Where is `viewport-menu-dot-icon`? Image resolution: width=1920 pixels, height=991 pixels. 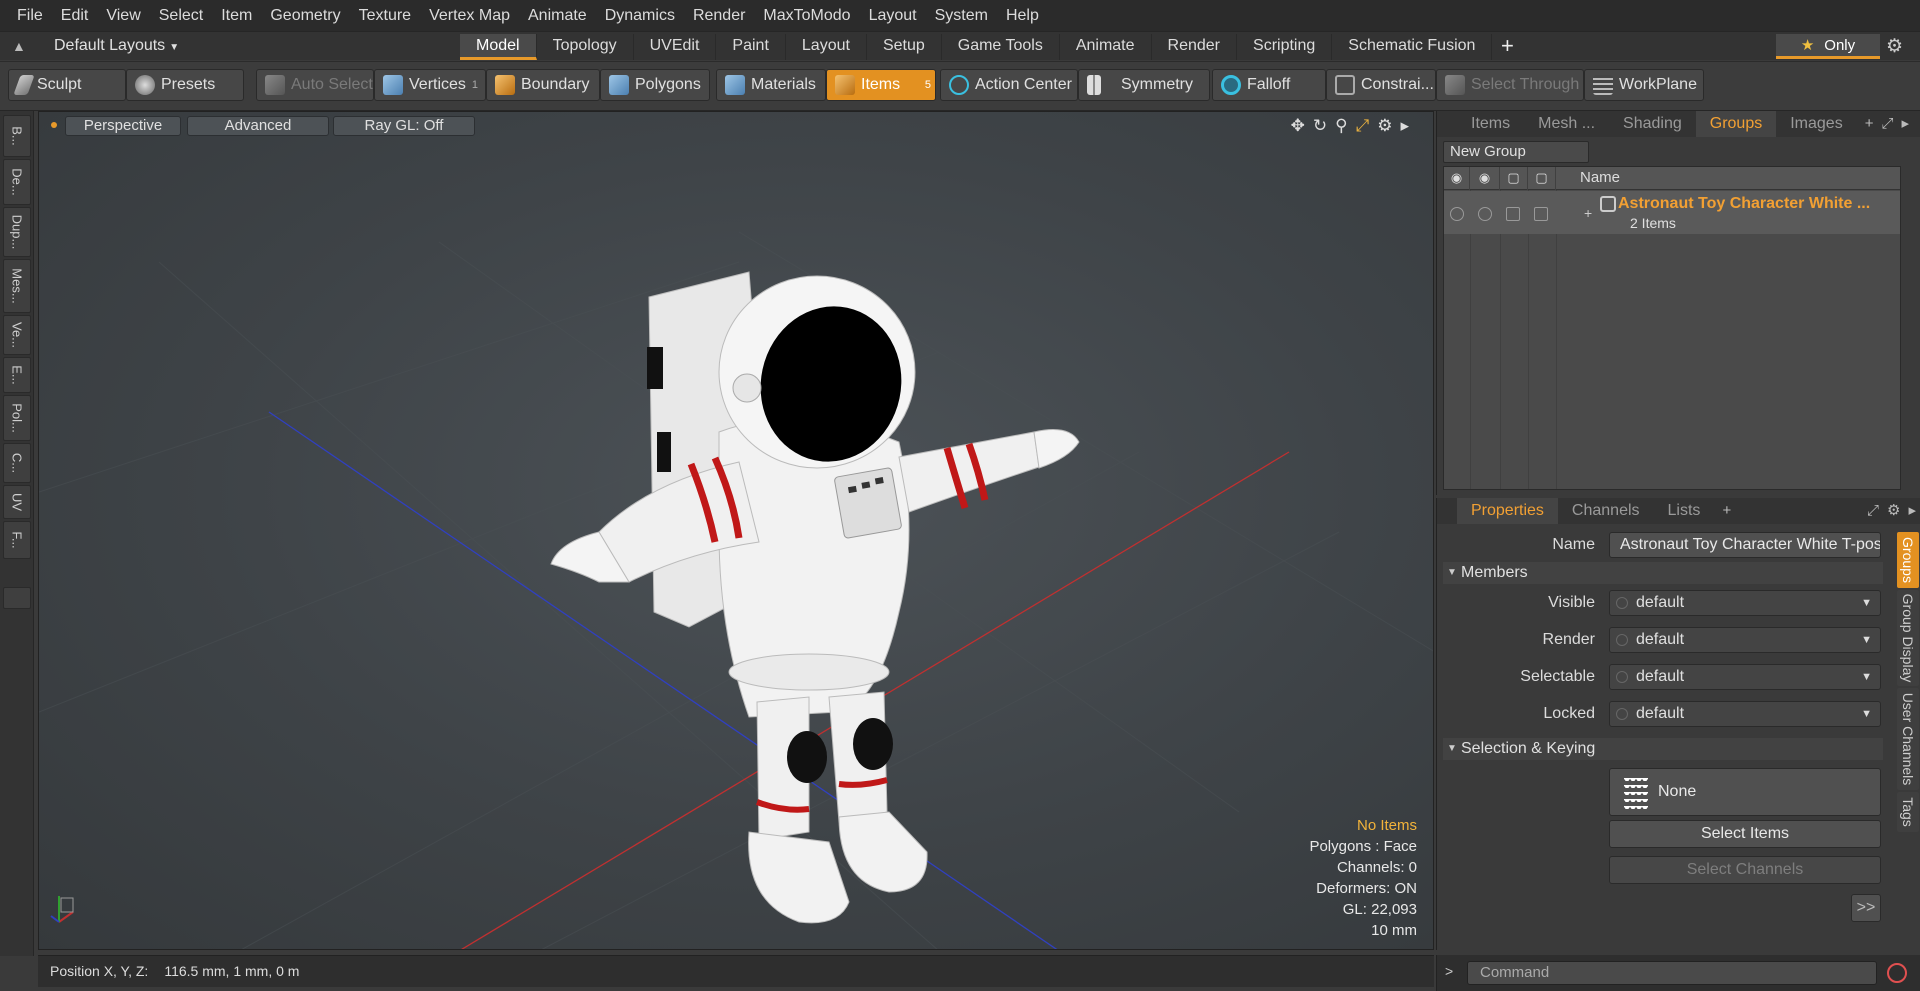
viewport-menu-dot-icon is located at coordinates (54, 125).